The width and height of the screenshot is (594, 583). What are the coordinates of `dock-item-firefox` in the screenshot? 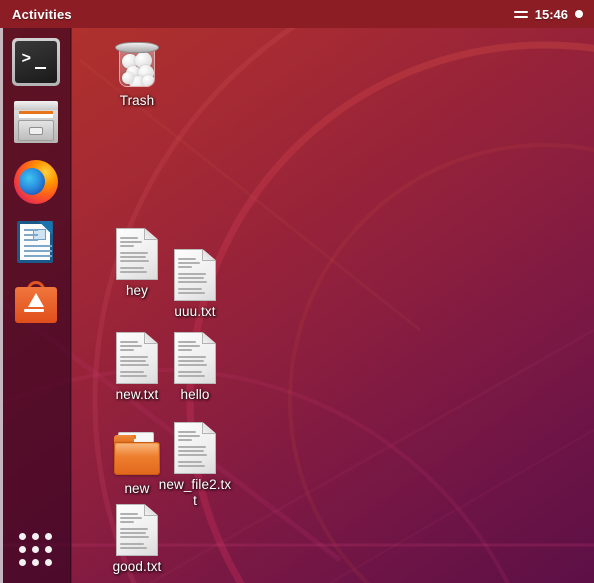 It's located at (36, 182).